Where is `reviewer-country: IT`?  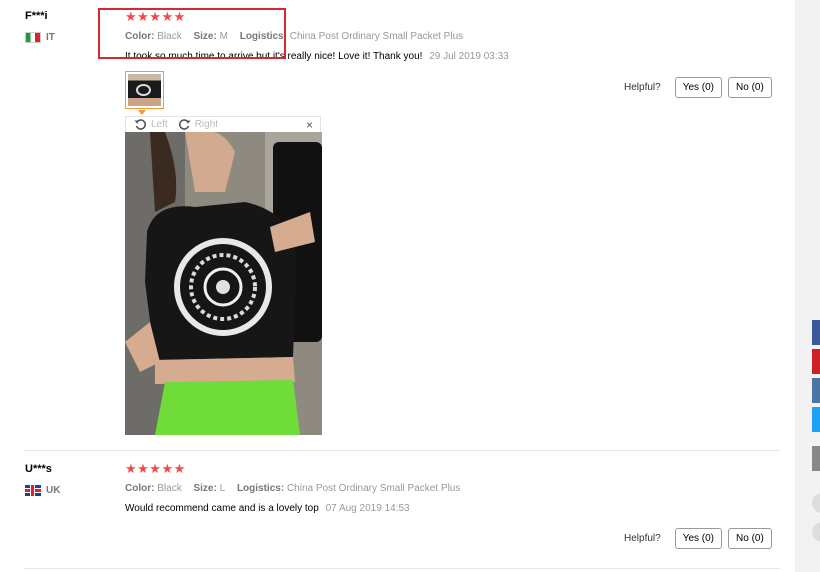
reviewer-country: IT is located at coordinates (40, 37).